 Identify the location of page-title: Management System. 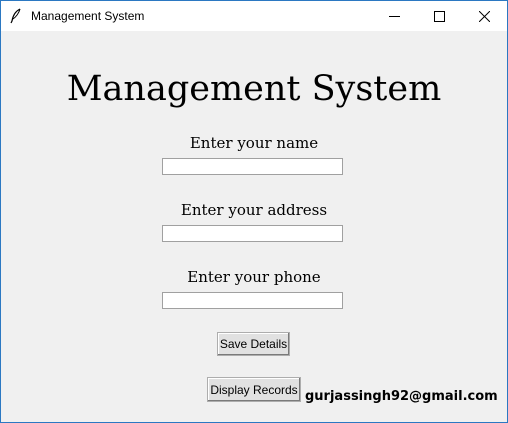
(254, 89).